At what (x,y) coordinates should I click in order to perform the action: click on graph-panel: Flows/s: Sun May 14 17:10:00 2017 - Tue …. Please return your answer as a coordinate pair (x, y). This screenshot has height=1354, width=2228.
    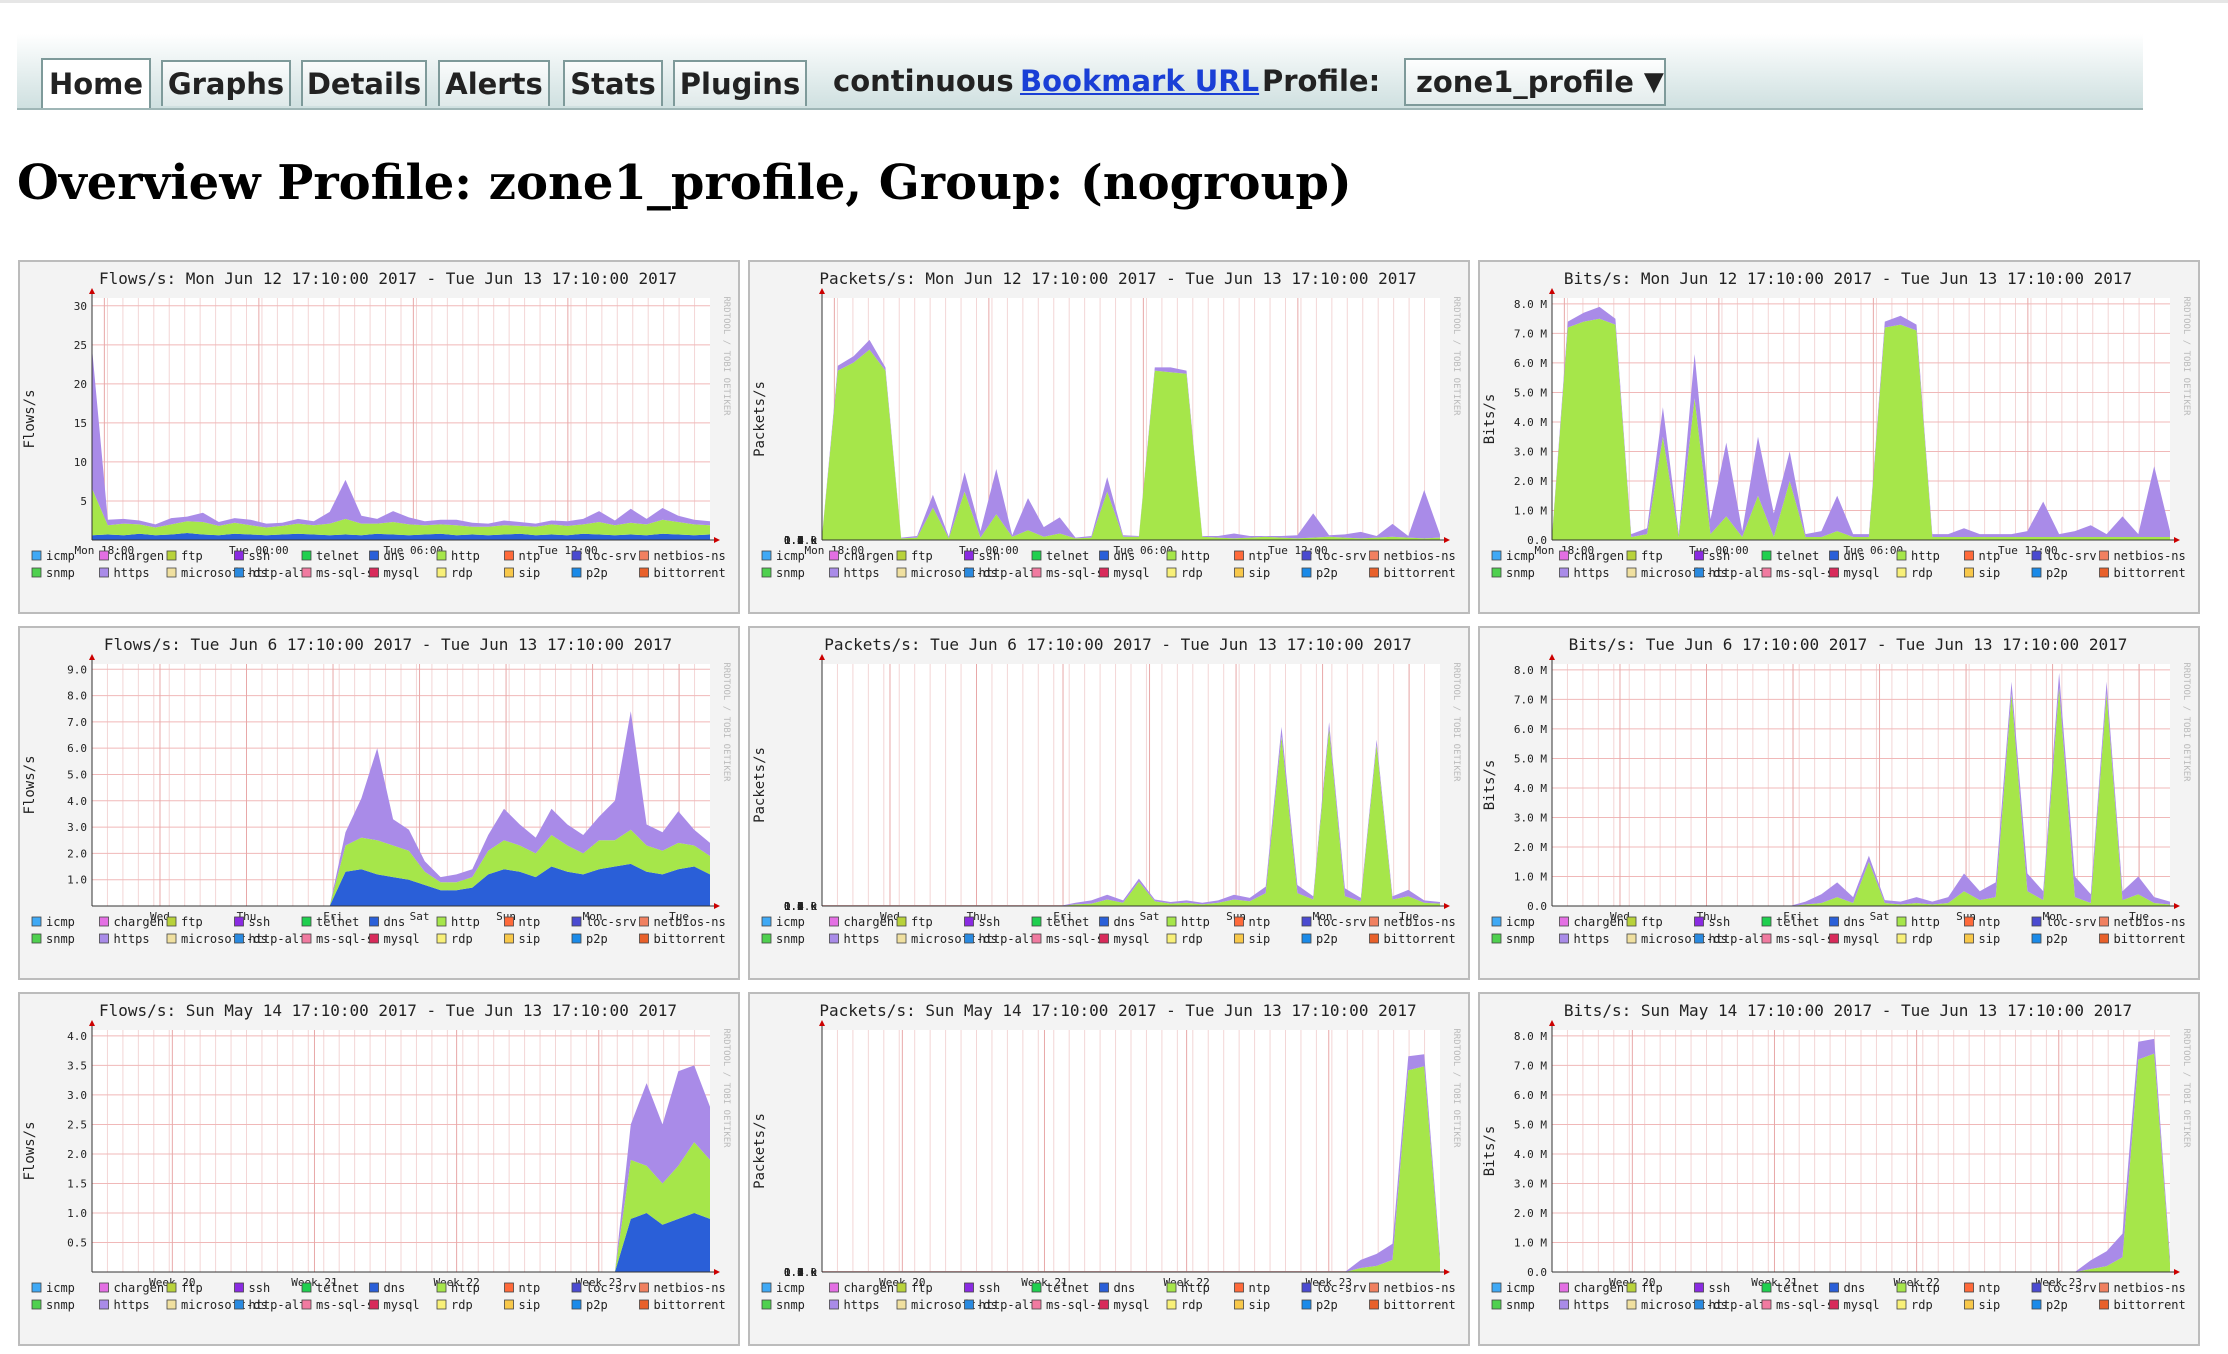
    Looking at the image, I should click on (379, 1169).